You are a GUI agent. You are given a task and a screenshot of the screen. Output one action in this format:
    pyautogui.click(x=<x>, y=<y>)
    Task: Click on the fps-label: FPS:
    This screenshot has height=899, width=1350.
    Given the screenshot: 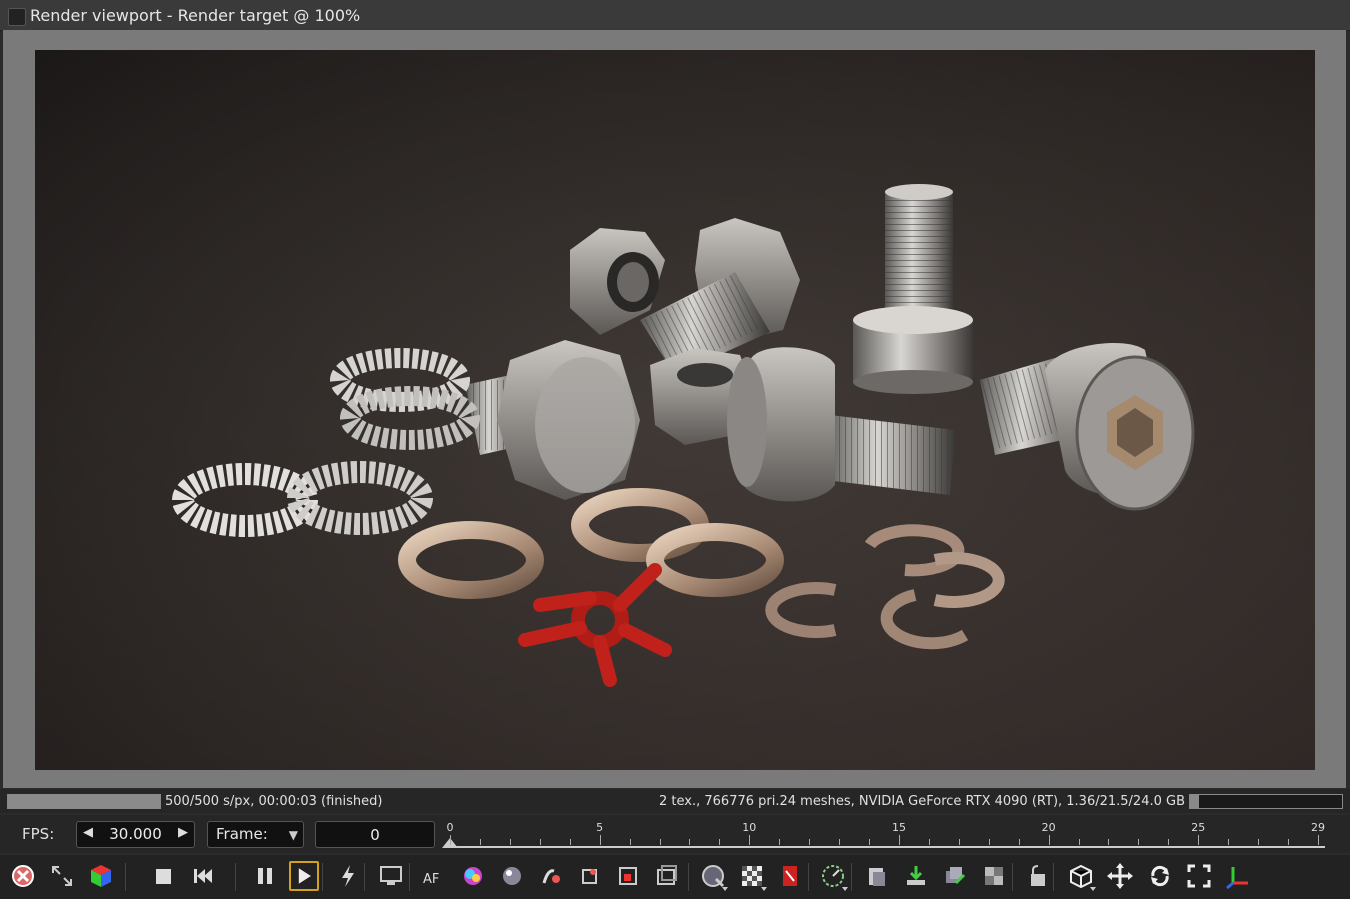 What is the action you would take?
    pyautogui.click(x=38, y=834)
    